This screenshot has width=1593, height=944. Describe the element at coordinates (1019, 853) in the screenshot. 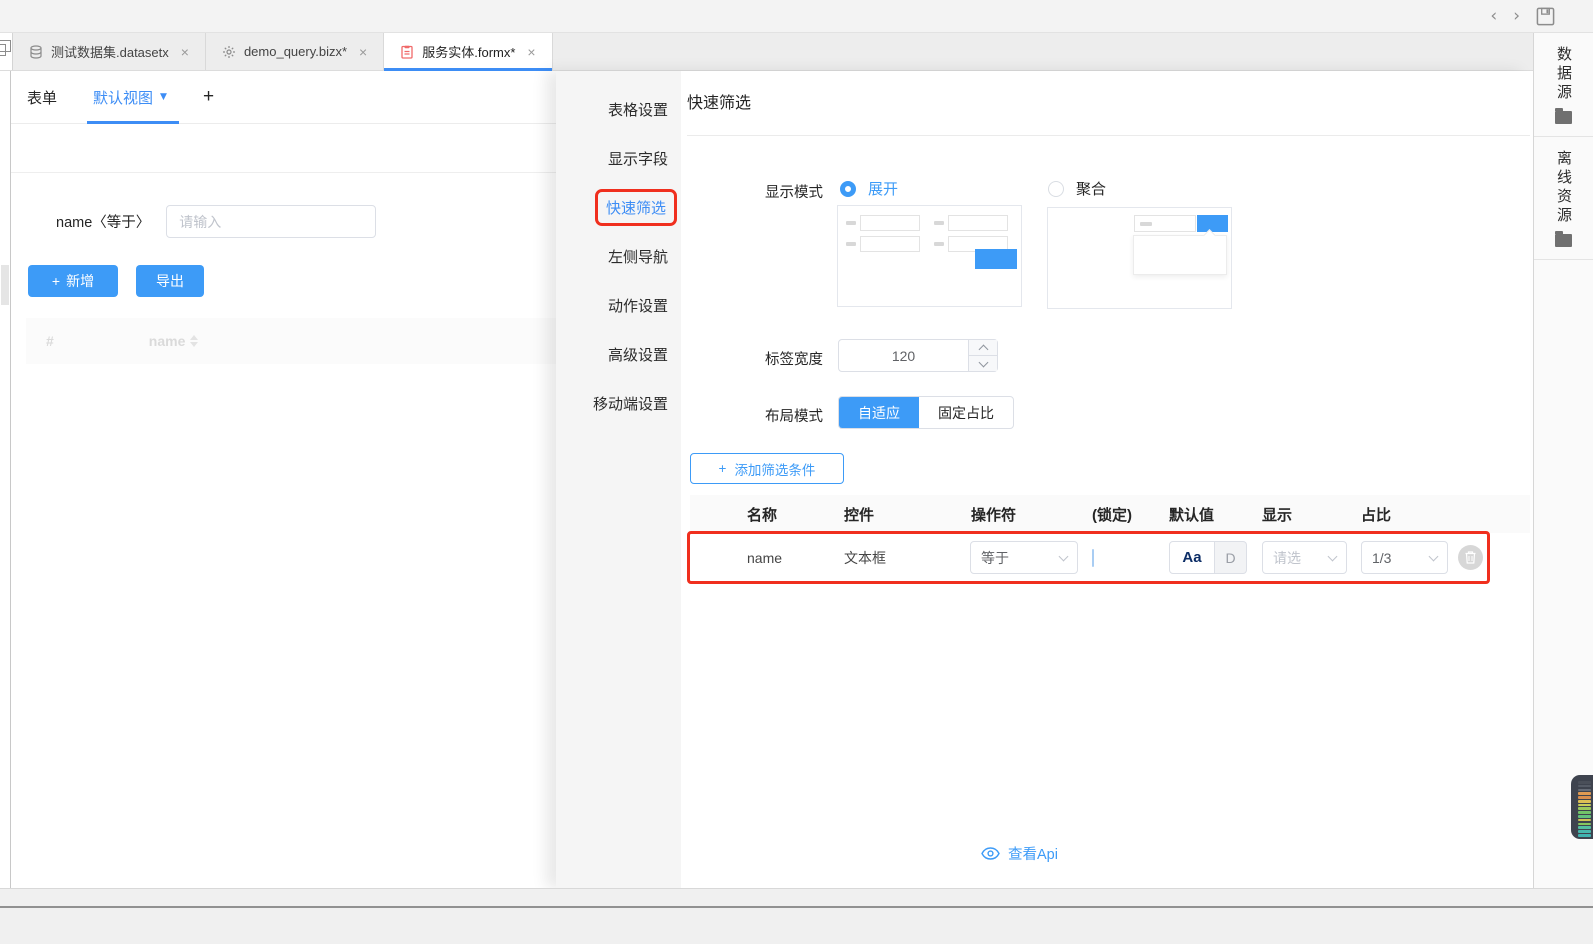

I see `view-api-link: 查看Api` at that location.